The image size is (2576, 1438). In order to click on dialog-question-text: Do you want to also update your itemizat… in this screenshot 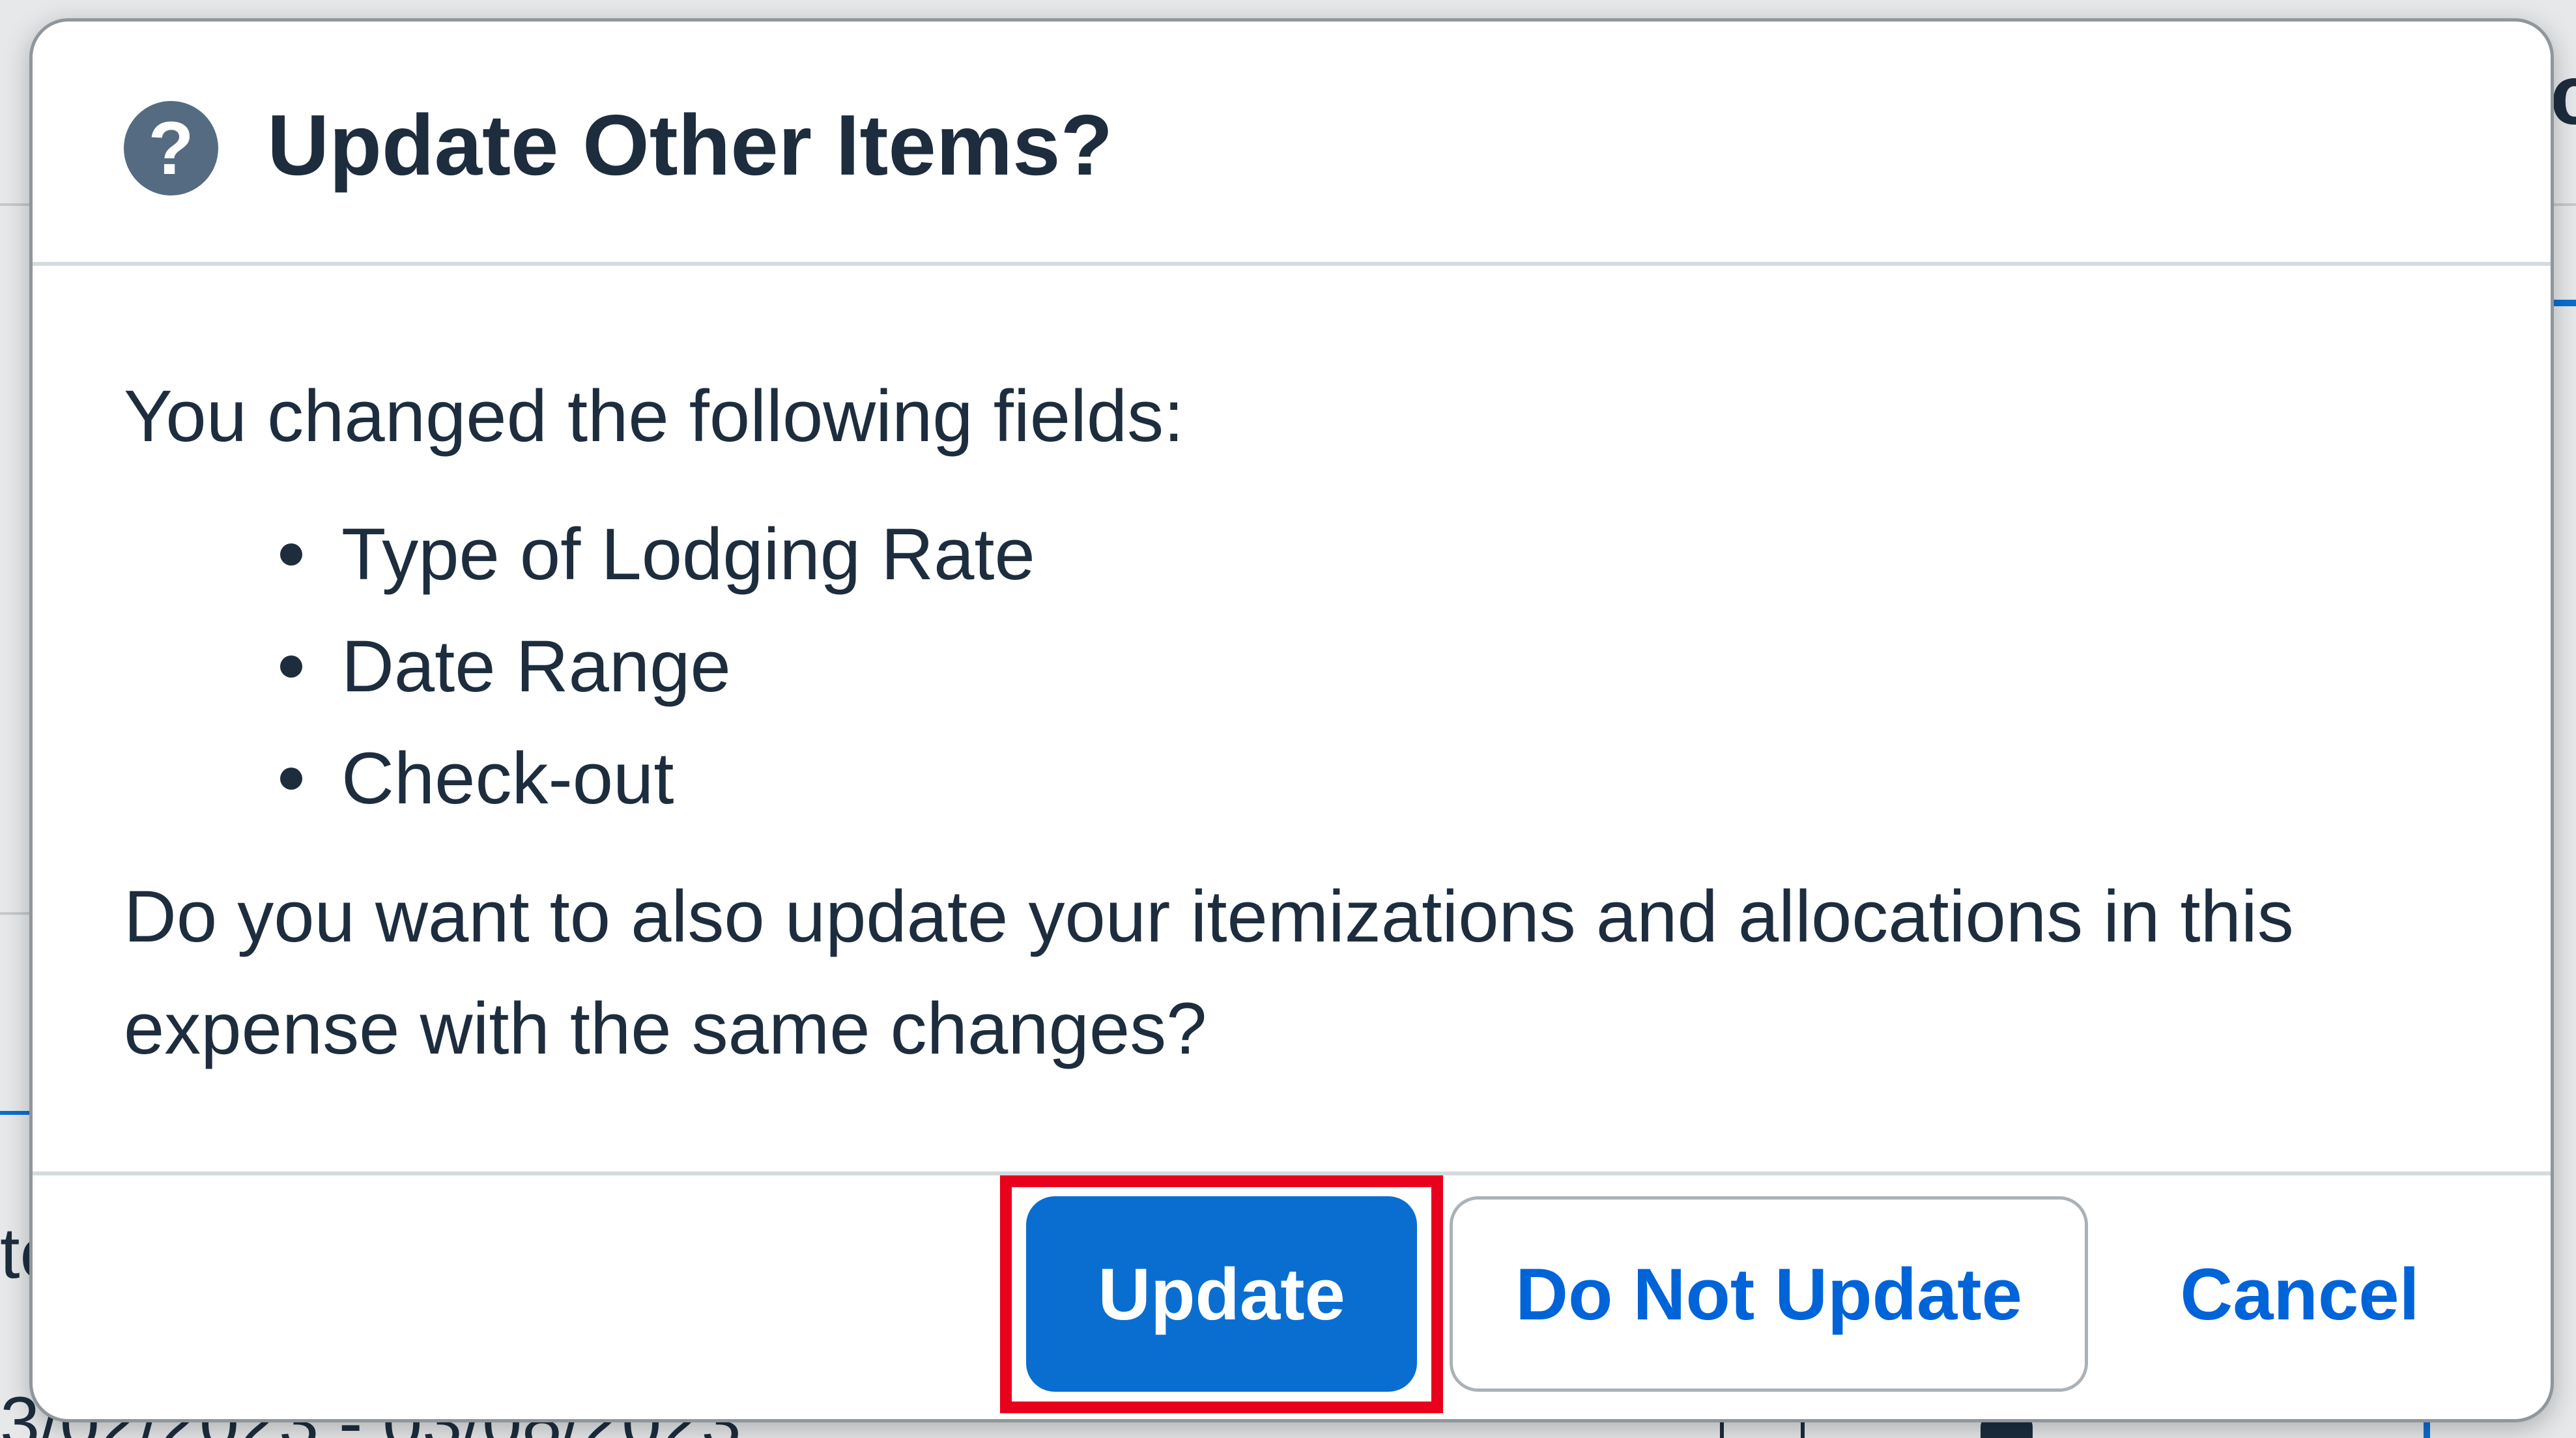, I will do `click(1209, 972)`.